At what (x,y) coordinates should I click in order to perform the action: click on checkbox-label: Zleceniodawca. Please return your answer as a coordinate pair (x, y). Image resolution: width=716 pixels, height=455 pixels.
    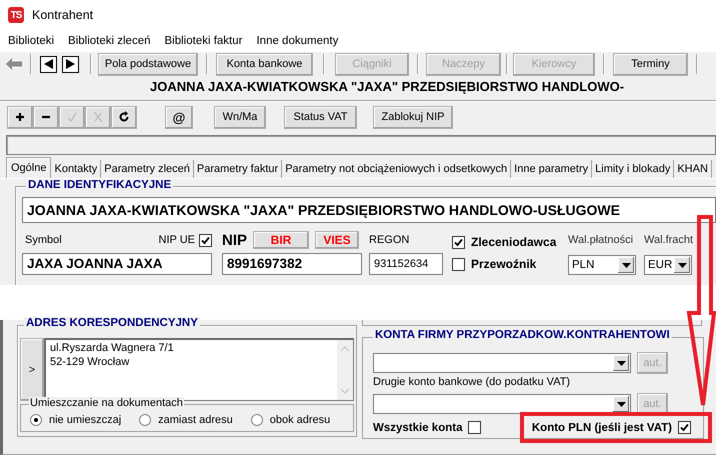
    Looking at the image, I should click on (513, 242).